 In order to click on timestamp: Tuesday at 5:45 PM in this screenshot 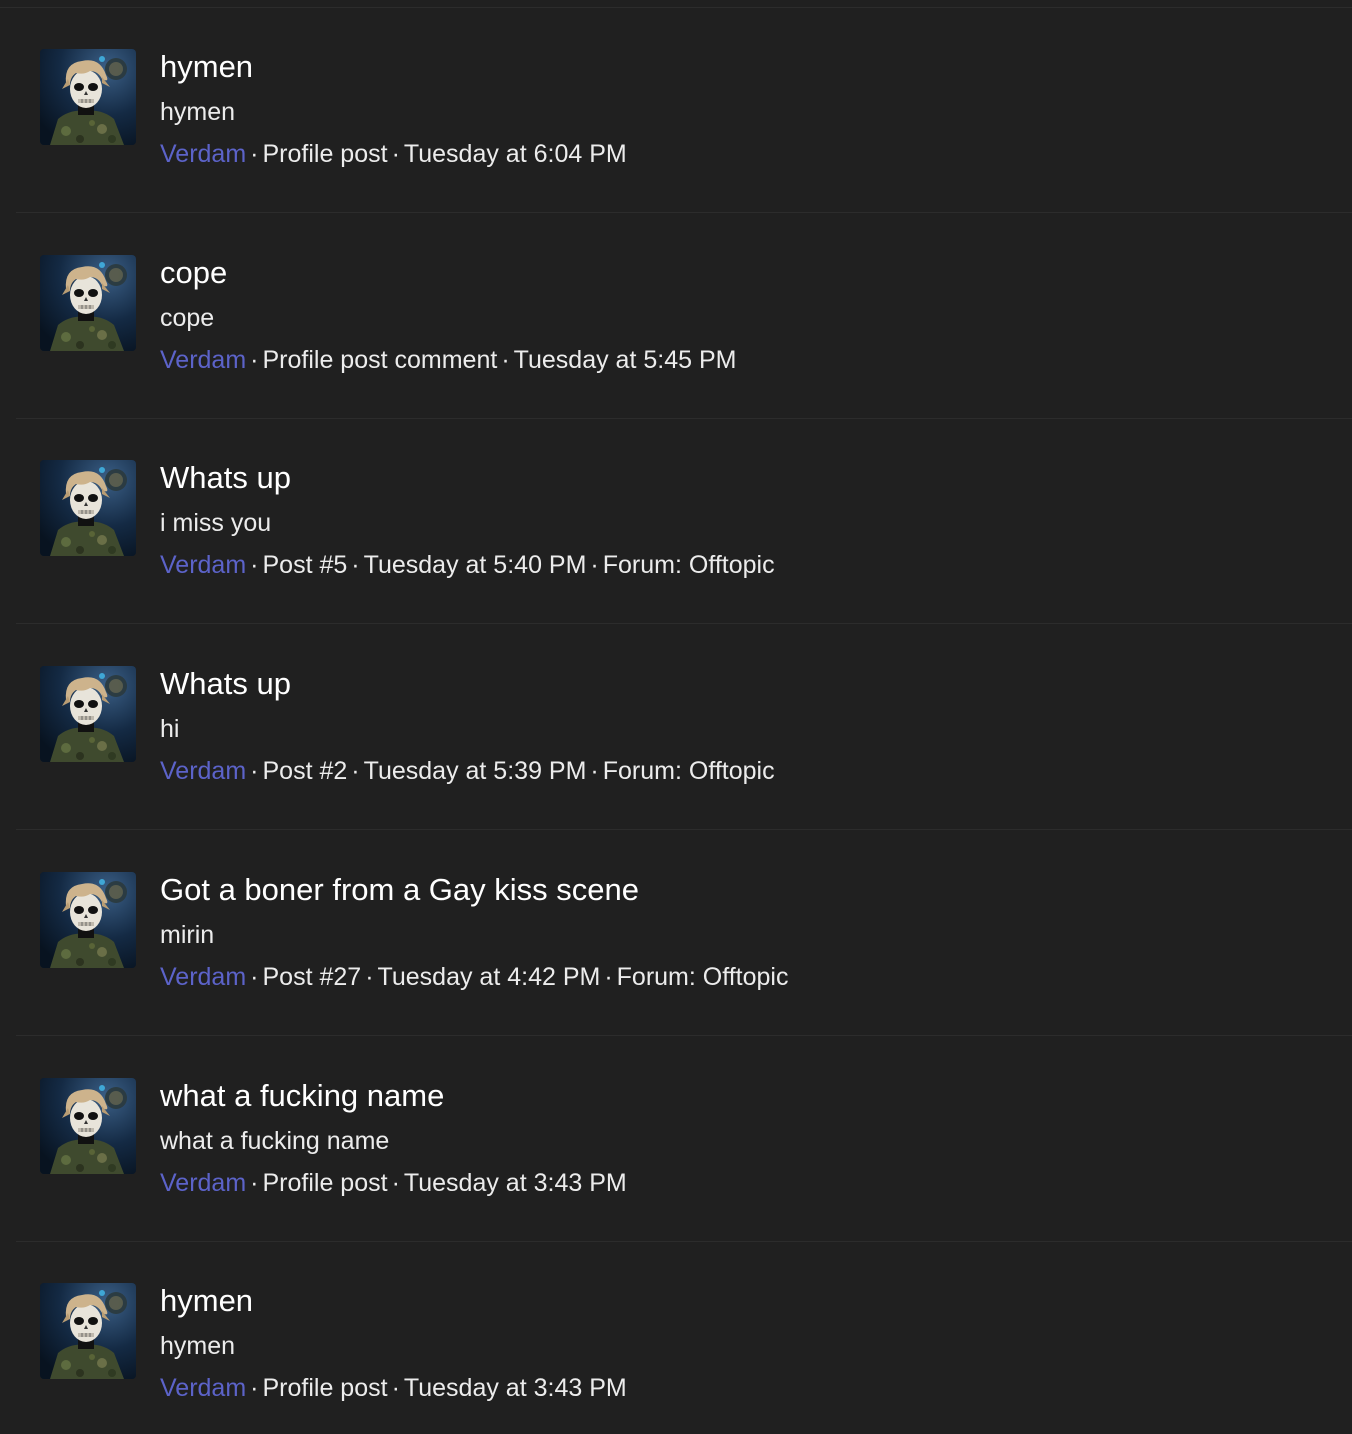, I will do `click(625, 360)`.